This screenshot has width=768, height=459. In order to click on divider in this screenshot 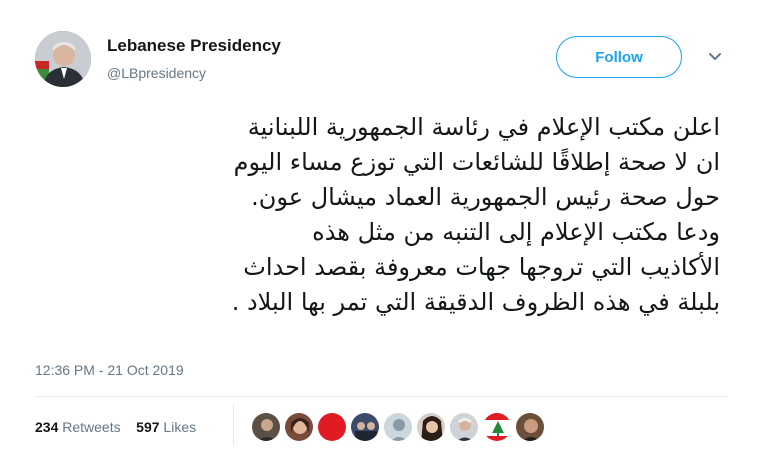, I will do `click(381, 396)`.